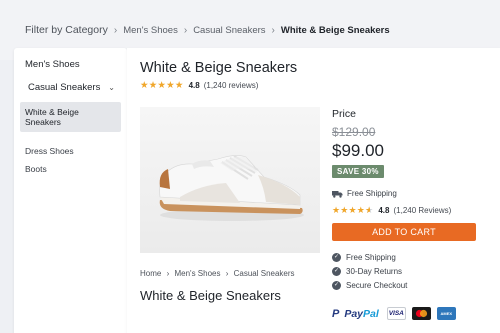  I want to click on purchase-rating: ★★★★★ 4.8 (1,240 Reviews), so click(407, 210).